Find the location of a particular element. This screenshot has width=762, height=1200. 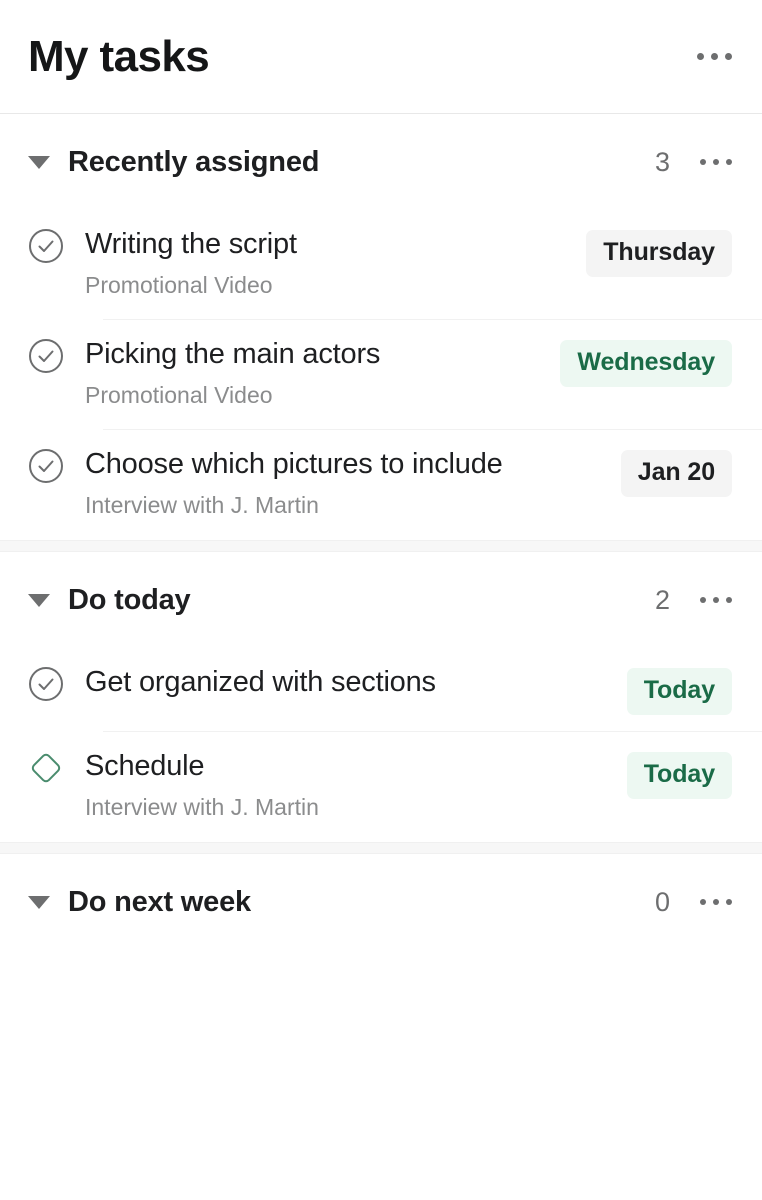

task-title: Picking the main actors is located at coordinates (233, 354).